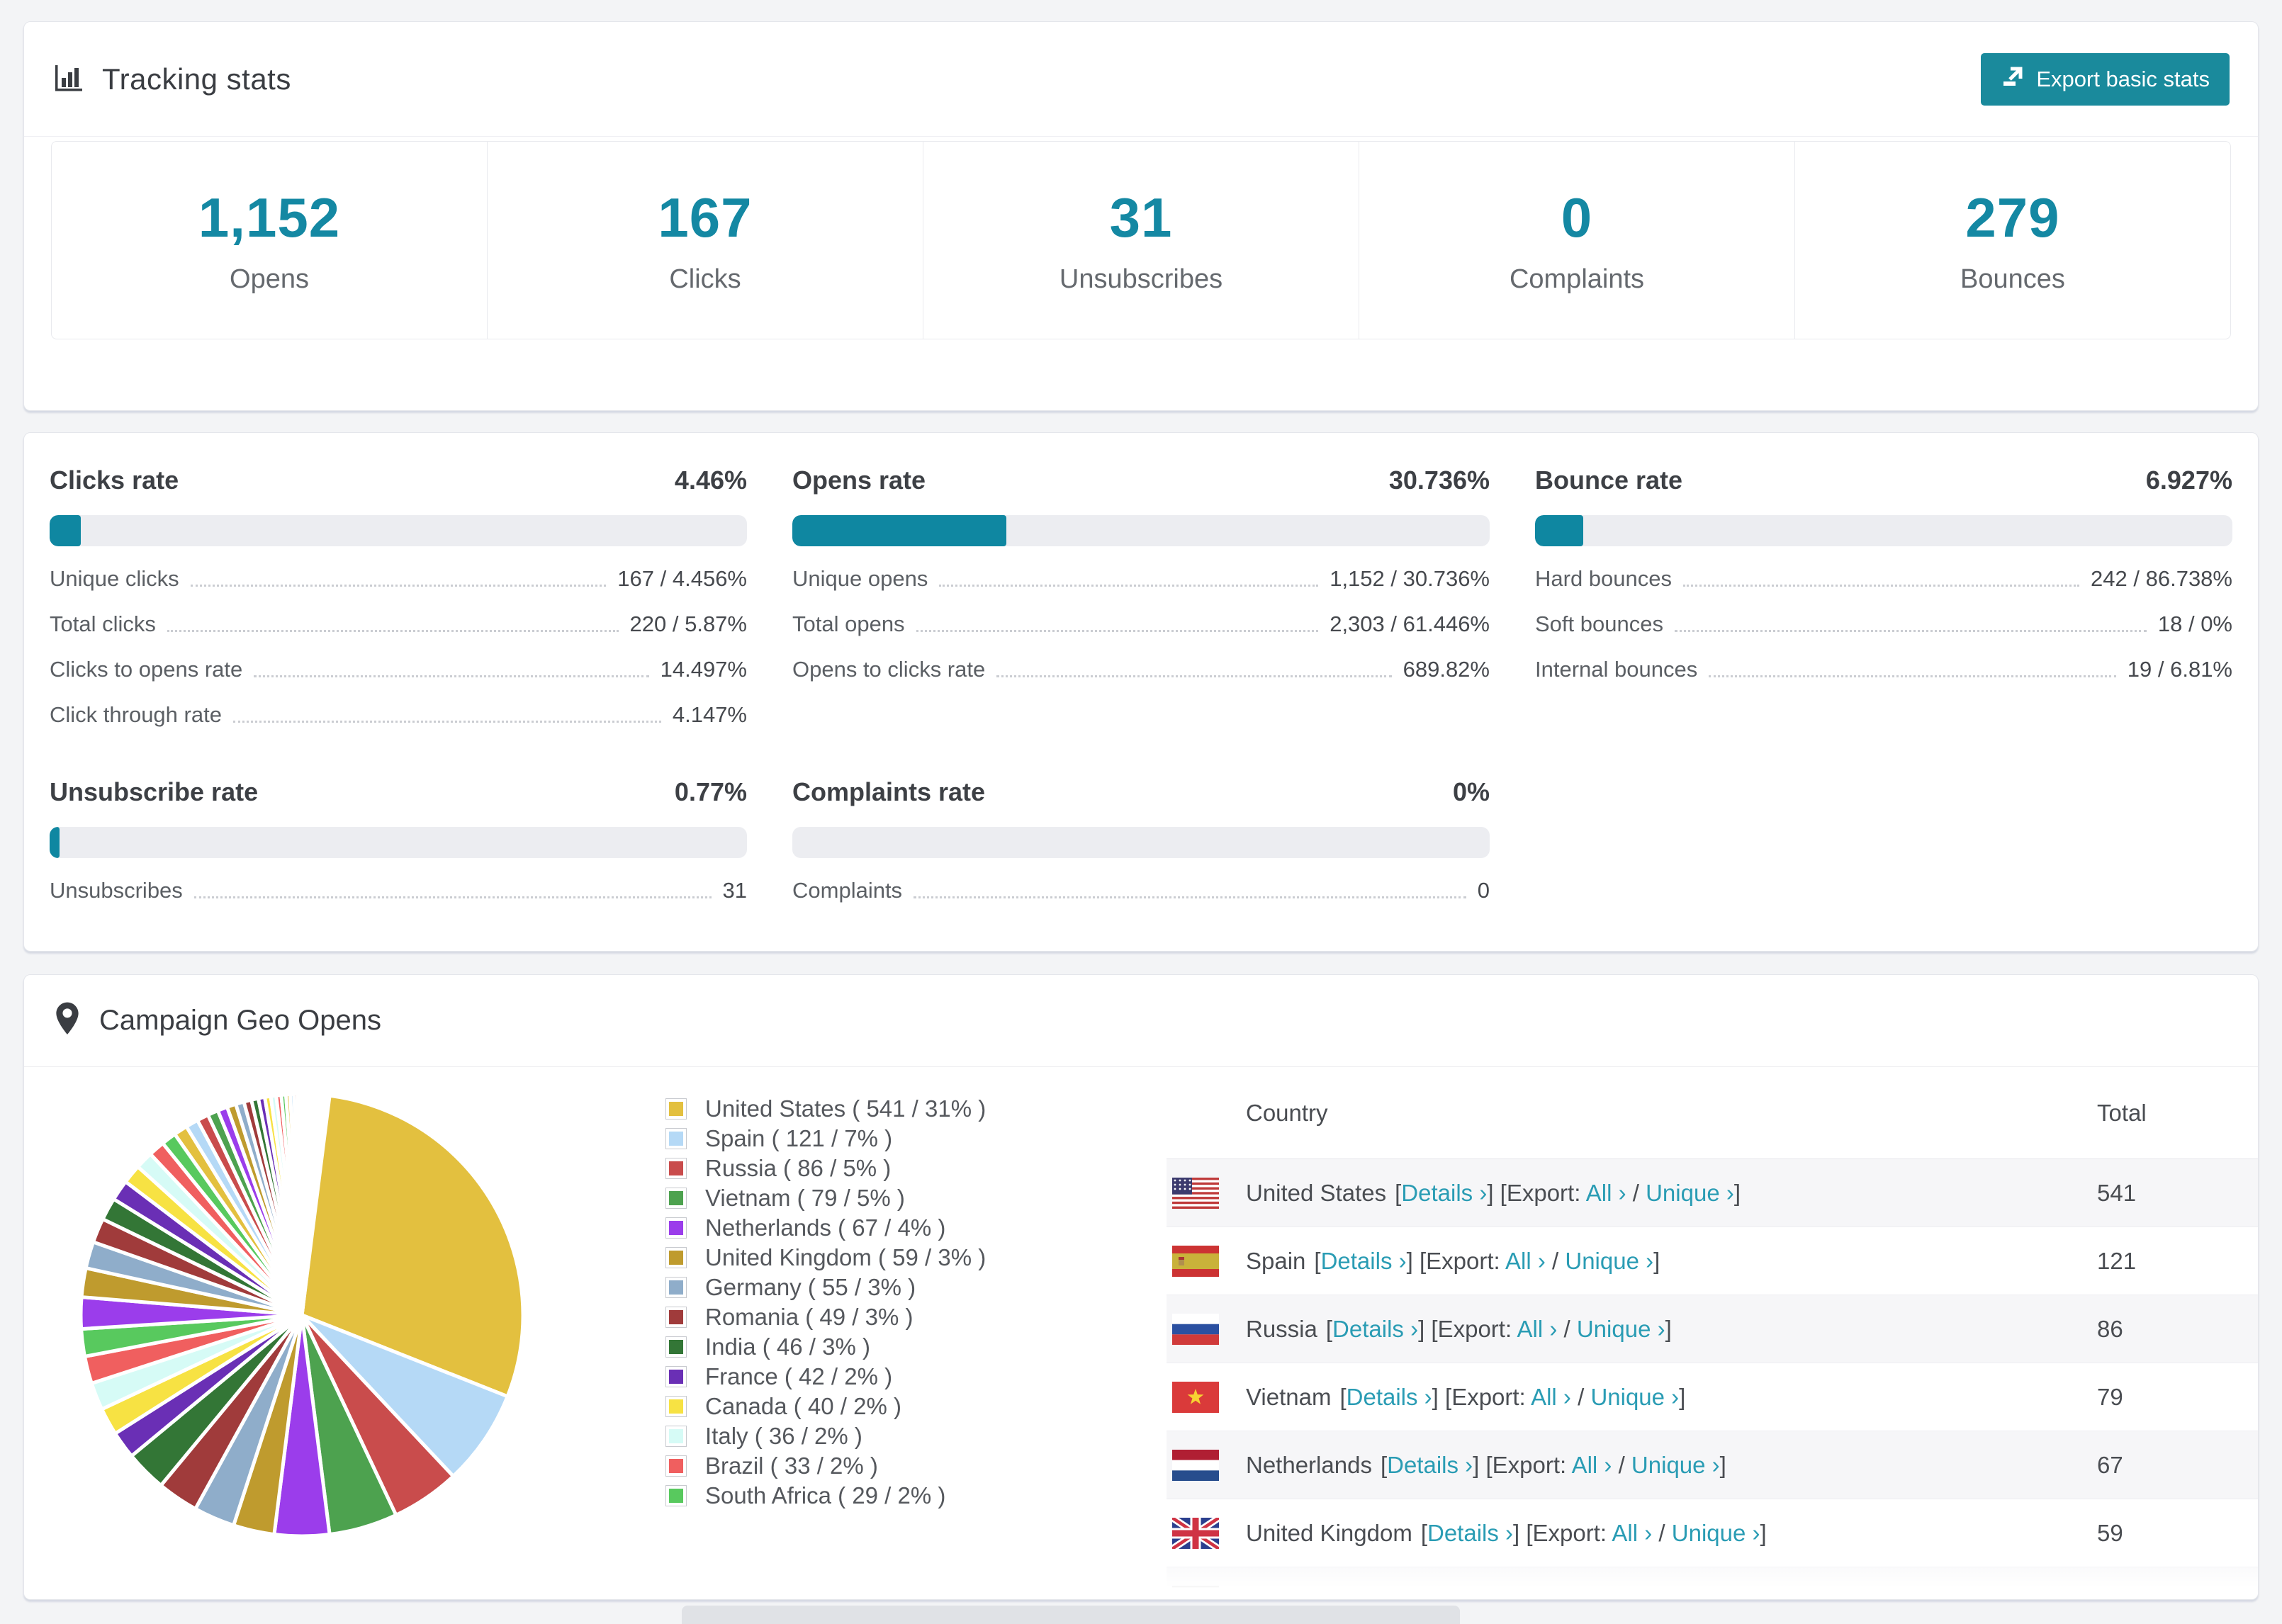 The height and width of the screenshot is (1624, 2282). Describe the element at coordinates (847, 891) in the screenshot. I see `rate-detail-label: Complaints` at that location.